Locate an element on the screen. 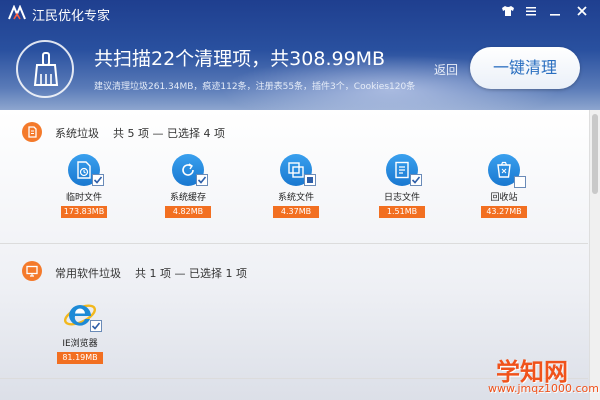  clock-file-glyph is located at coordinates (84, 170).